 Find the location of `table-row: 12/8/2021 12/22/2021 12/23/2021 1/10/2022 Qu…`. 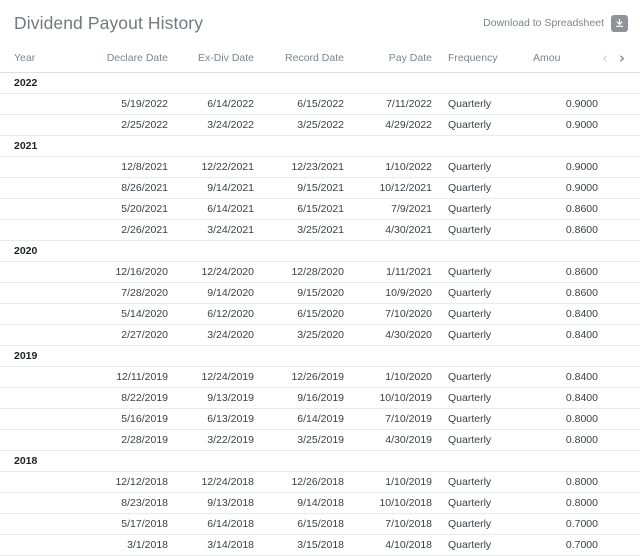

table-row: 12/8/2021 12/22/2021 12/23/2021 1/10/2022 Qu… is located at coordinates (320, 166).